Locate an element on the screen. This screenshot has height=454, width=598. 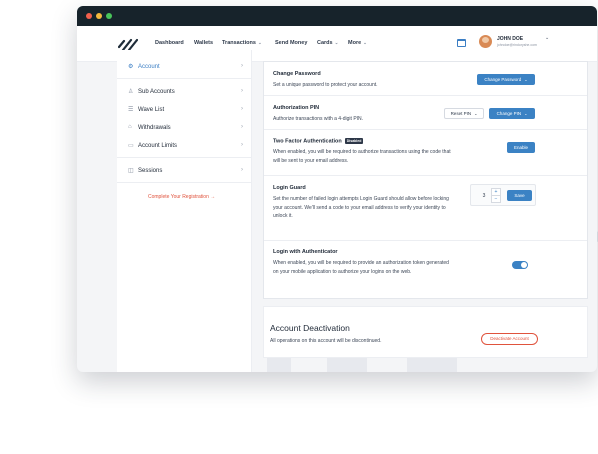
status-badge: Disabled is located at coordinates (354, 141).